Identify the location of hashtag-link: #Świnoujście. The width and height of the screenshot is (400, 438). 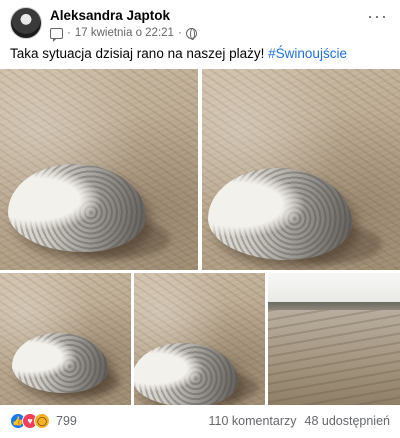
(307, 53).